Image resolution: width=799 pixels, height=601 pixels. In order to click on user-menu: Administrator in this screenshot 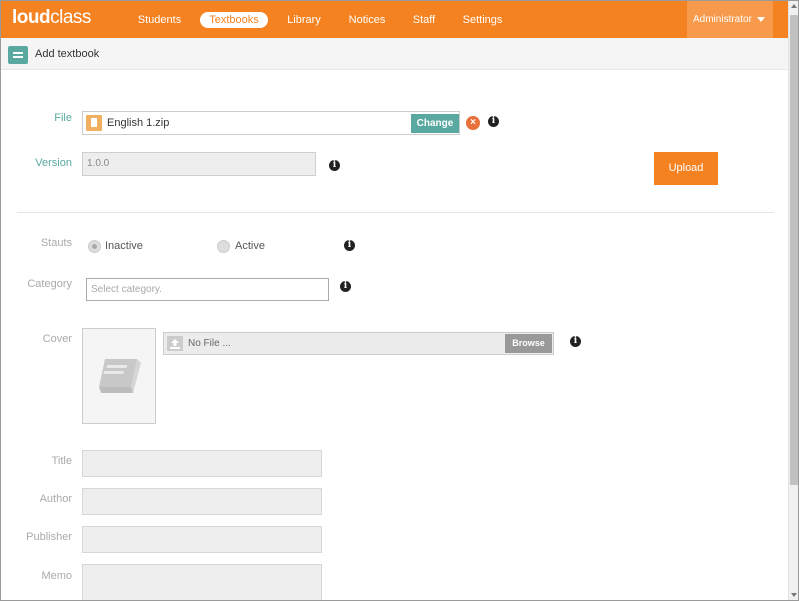, I will do `click(730, 19)`.